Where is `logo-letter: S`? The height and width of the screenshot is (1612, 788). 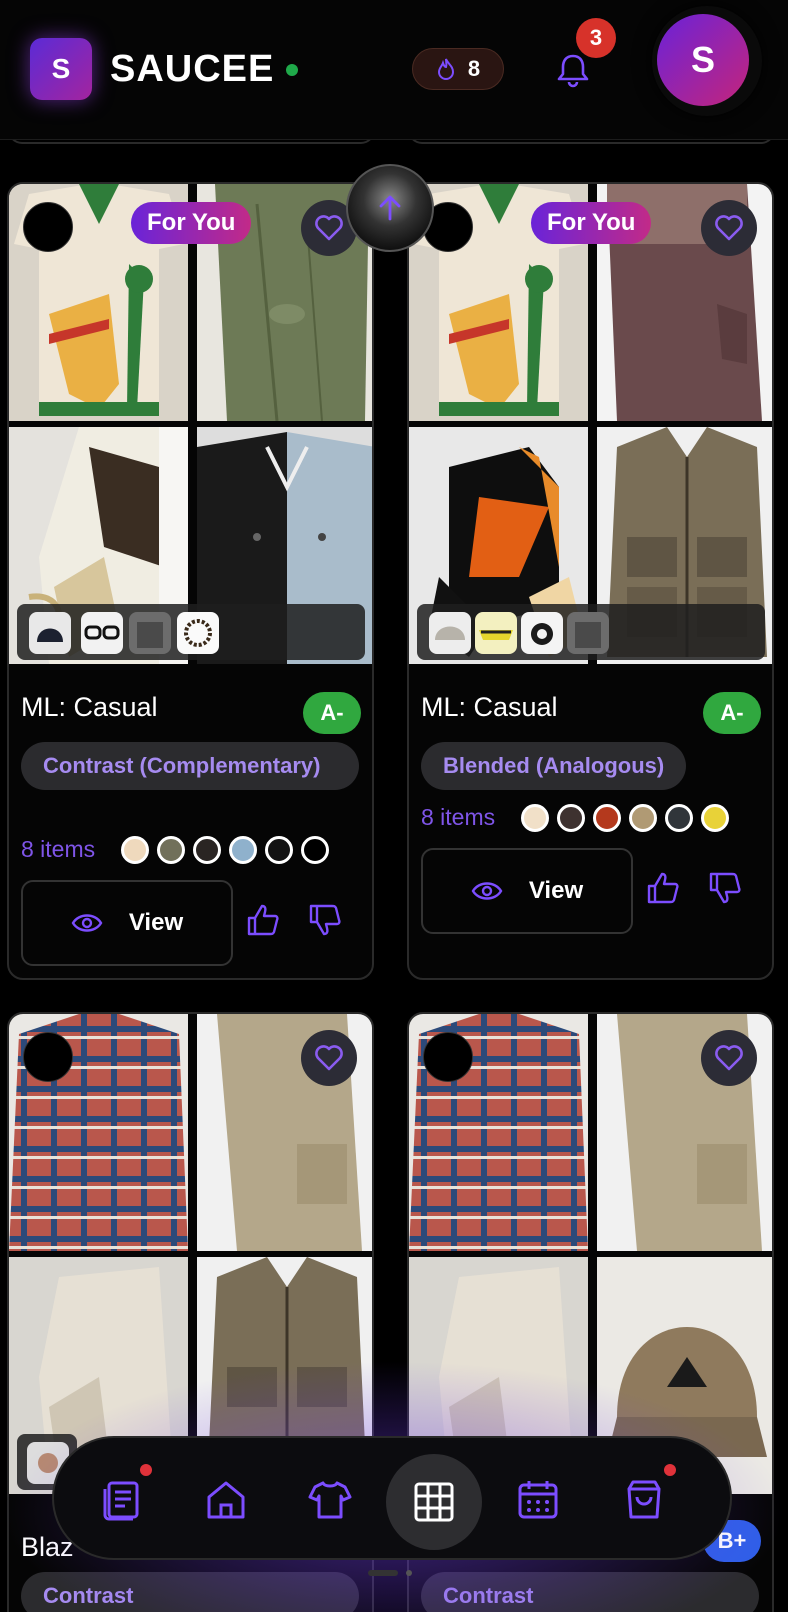
logo-letter: S is located at coordinates (61, 68).